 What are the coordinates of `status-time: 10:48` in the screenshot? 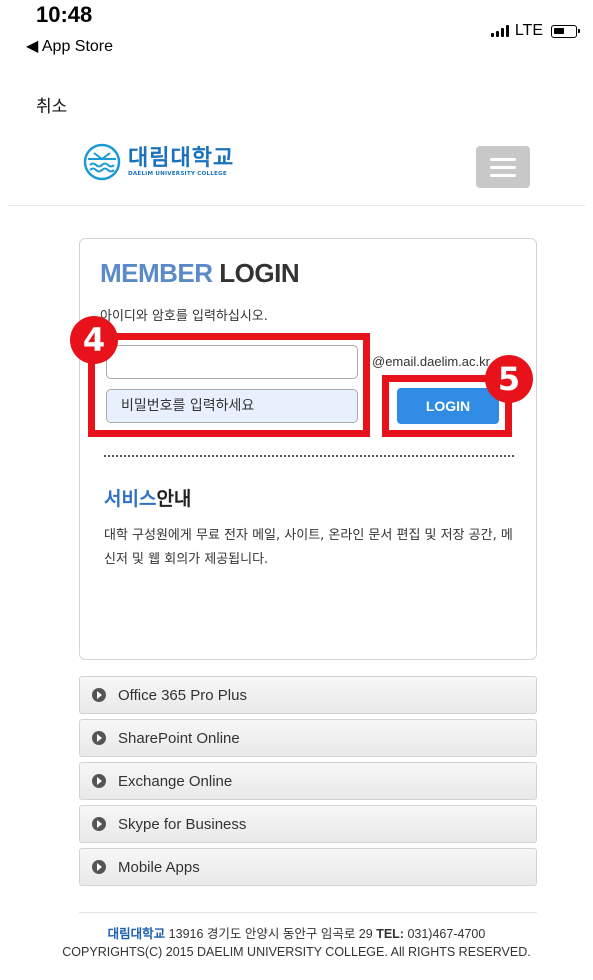 It's located at (64, 14).